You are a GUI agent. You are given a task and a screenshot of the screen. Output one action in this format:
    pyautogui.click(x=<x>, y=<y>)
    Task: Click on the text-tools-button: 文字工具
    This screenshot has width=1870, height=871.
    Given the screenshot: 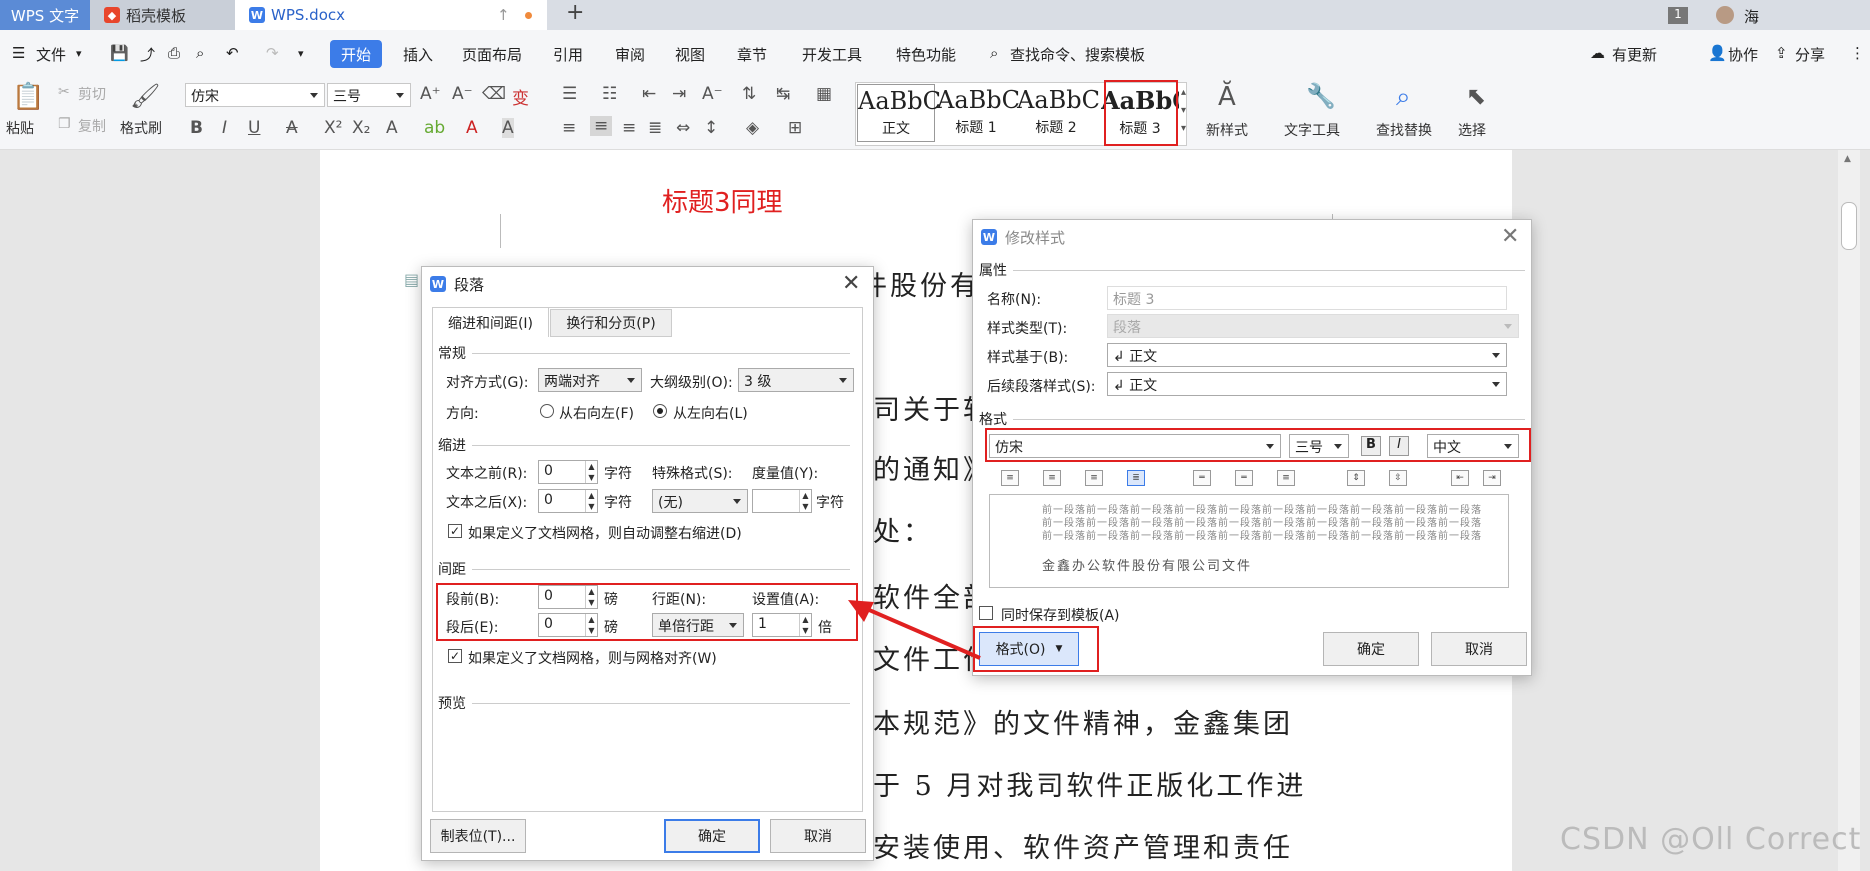 What is the action you would take?
    pyautogui.click(x=1312, y=130)
    